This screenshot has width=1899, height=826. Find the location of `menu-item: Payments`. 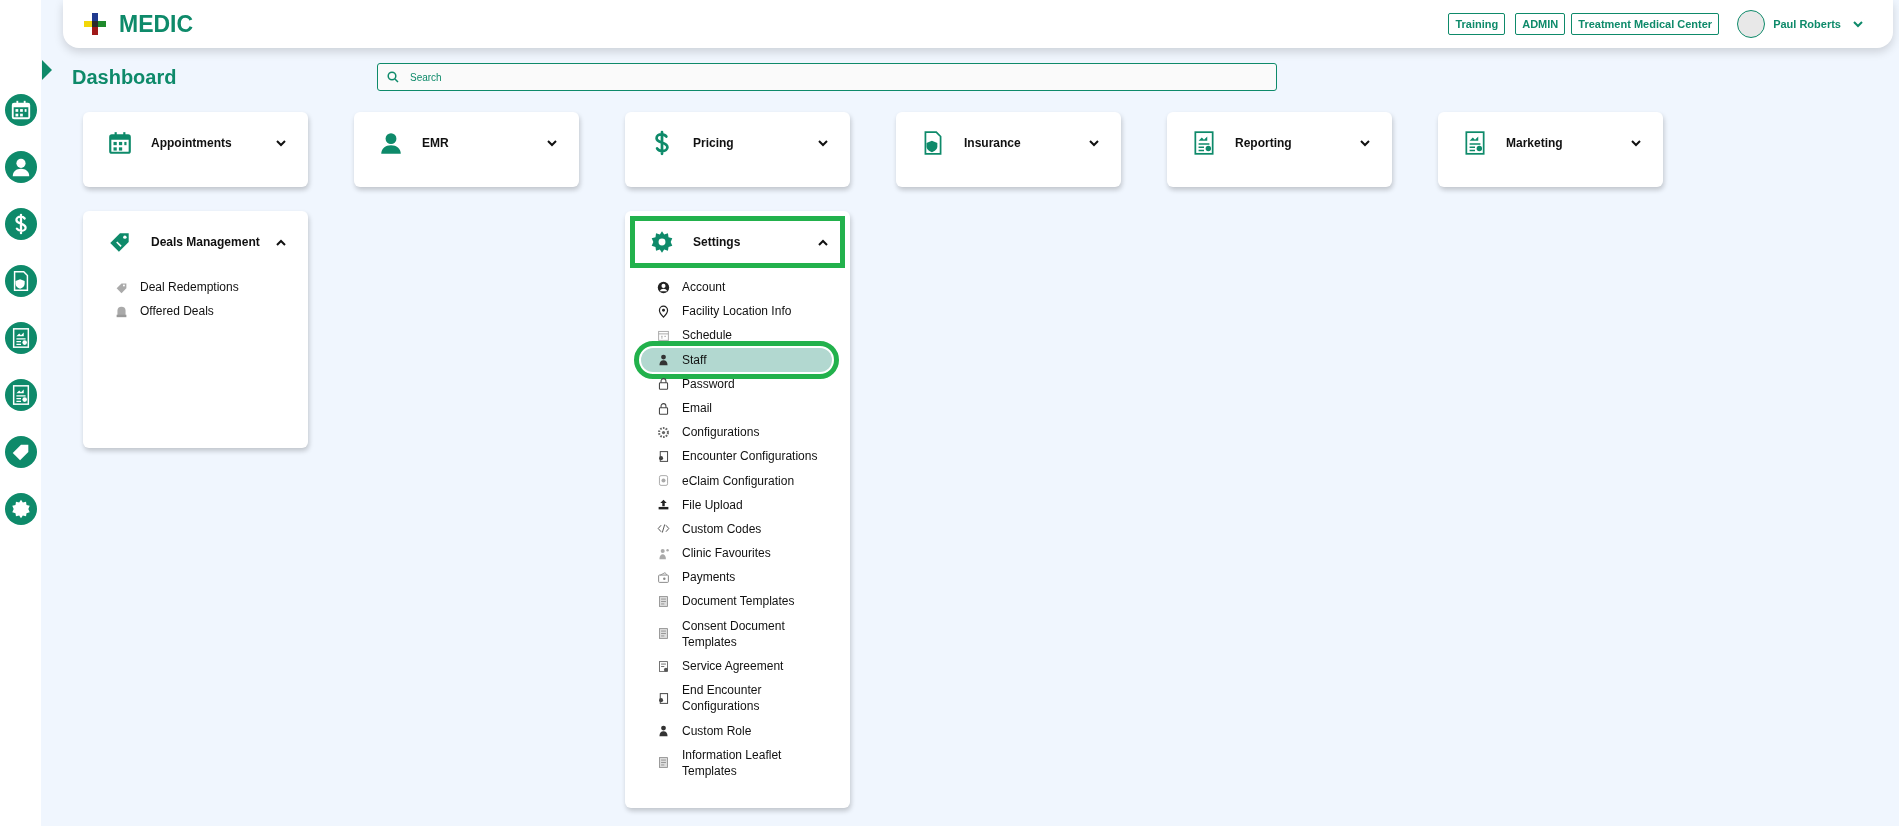

menu-item: Payments is located at coordinates (736, 577).